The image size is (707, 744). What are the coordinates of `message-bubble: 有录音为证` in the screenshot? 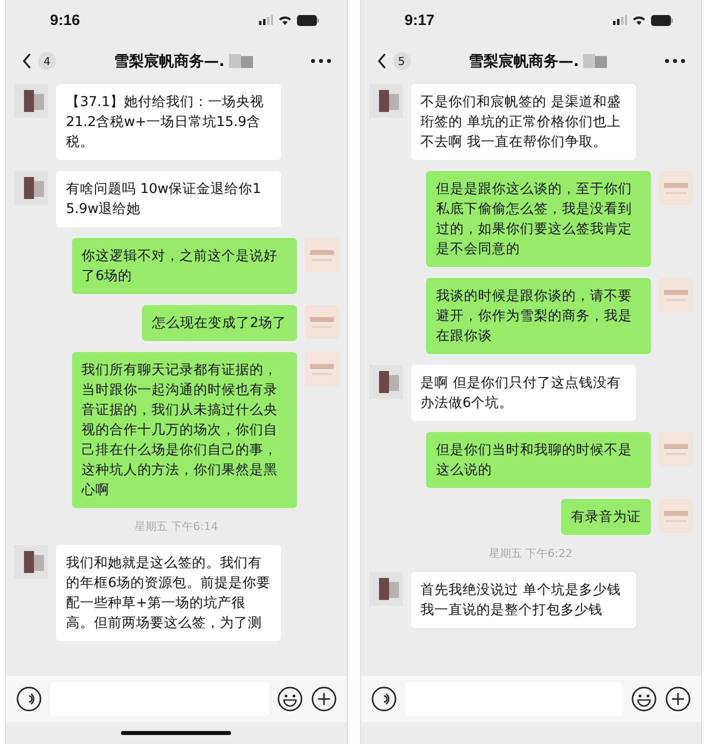 It's located at (606, 517).